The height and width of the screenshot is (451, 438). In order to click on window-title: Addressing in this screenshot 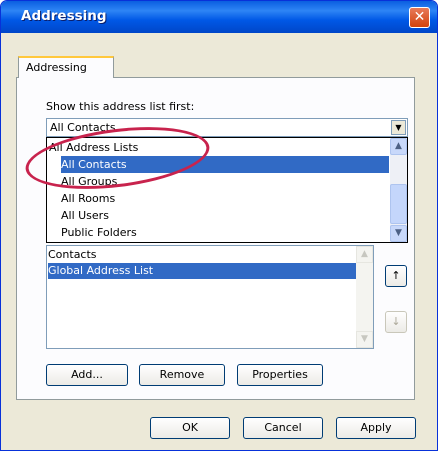, I will do `click(64, 16)`.